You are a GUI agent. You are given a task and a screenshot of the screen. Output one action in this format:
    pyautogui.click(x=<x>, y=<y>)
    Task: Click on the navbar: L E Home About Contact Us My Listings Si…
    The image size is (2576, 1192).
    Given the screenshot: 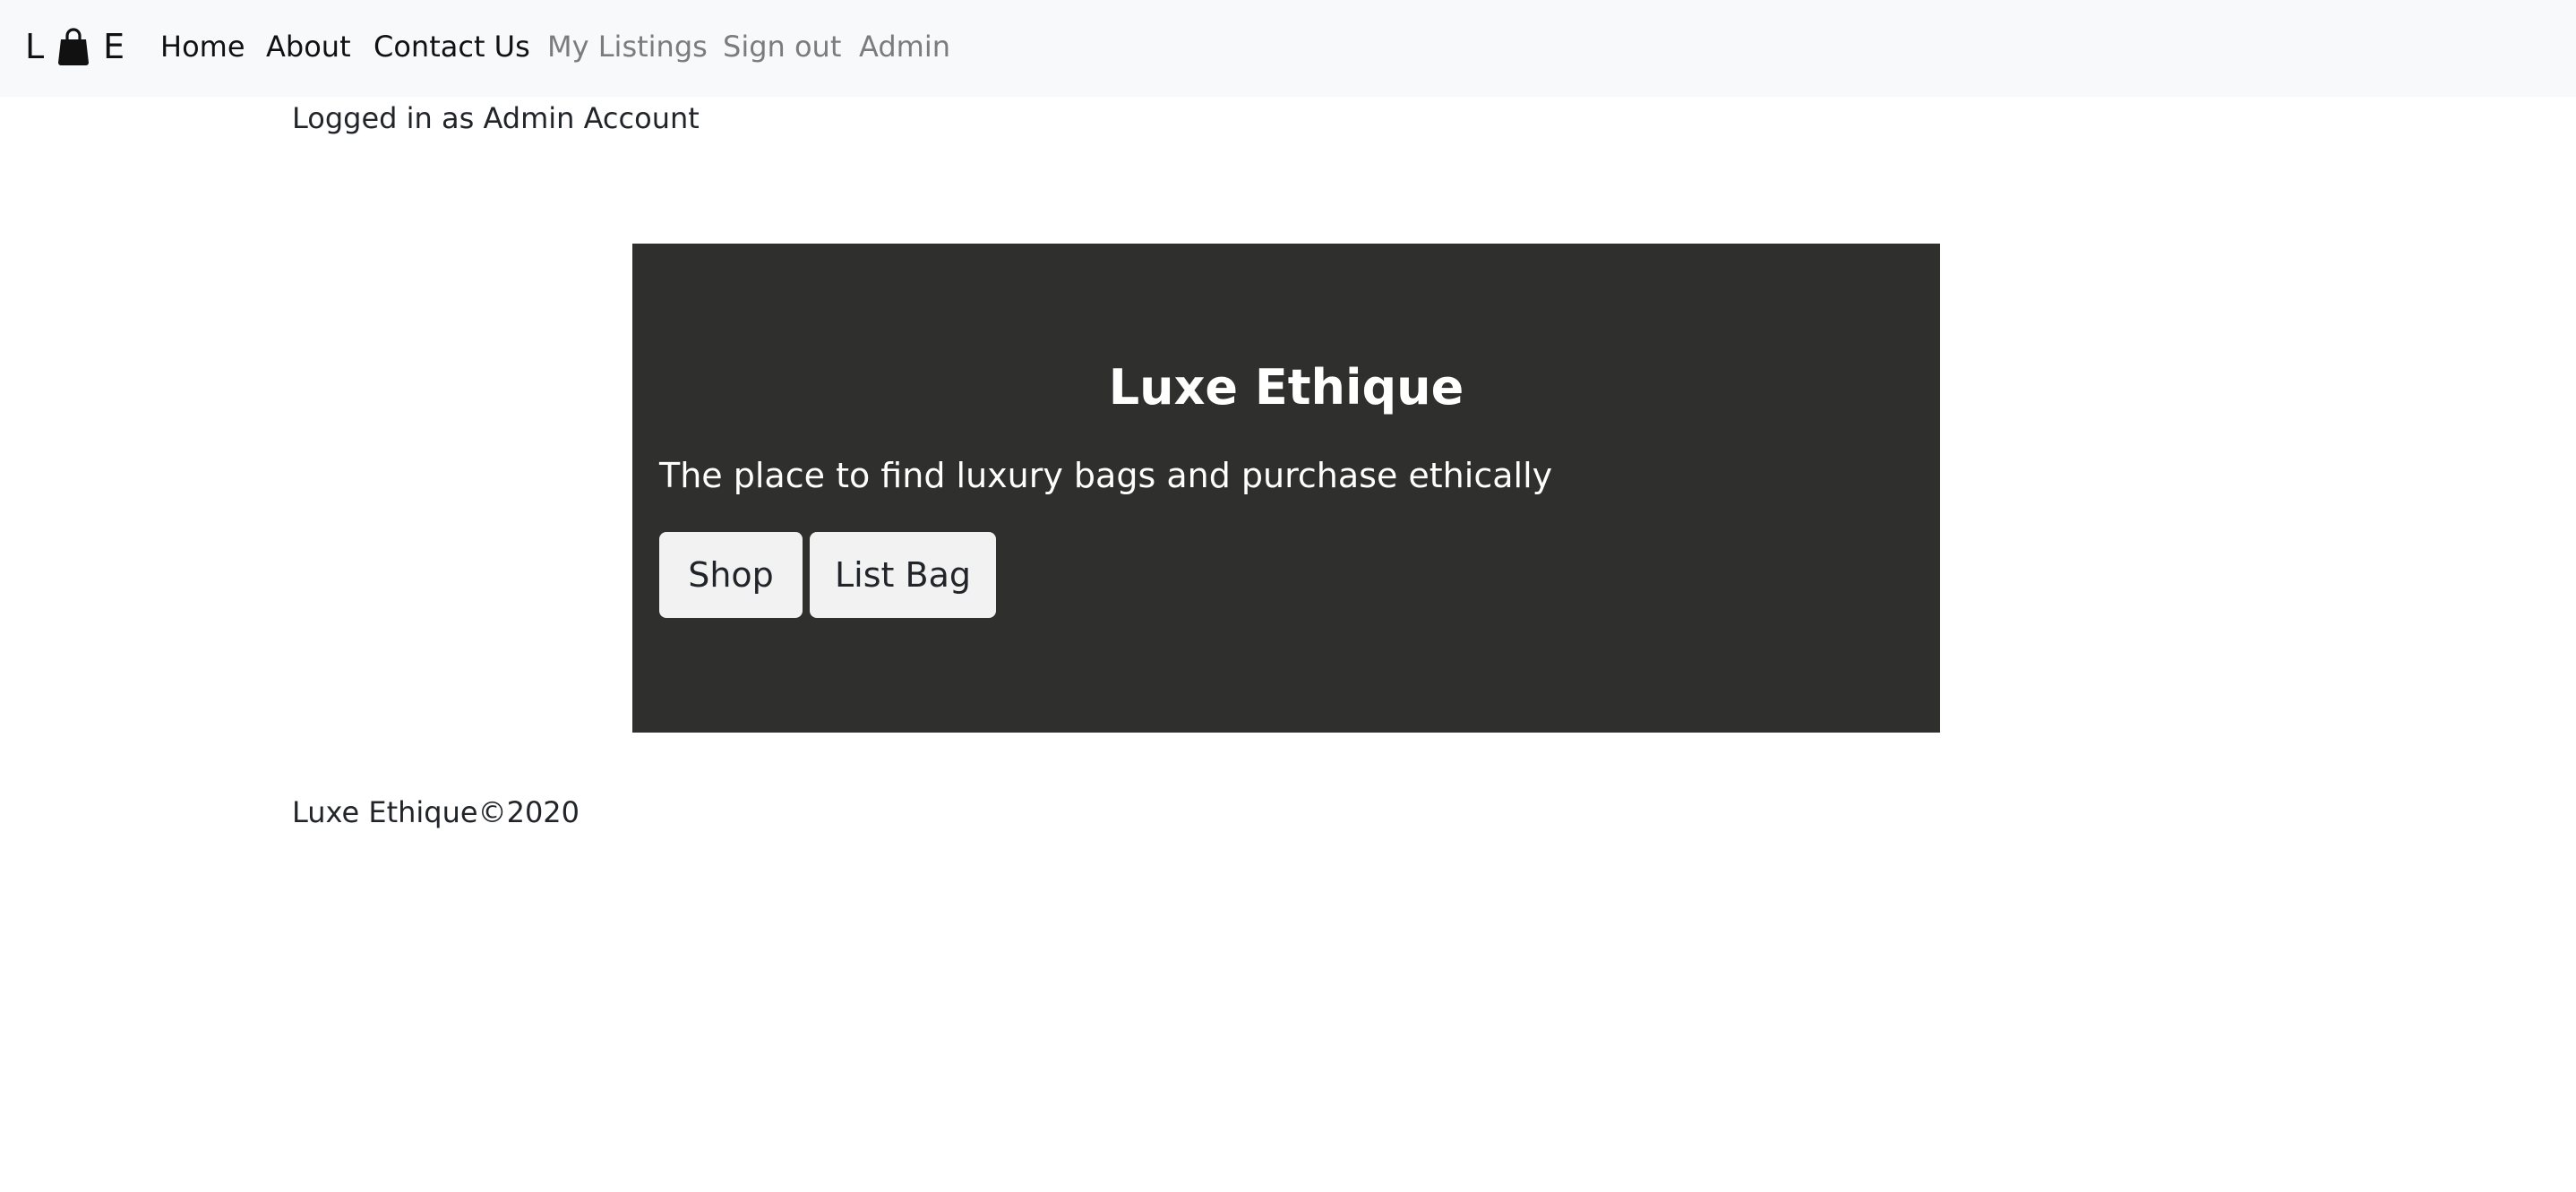 What is the action you would take?
    pyautogui.click(x=1288, y=49)
    